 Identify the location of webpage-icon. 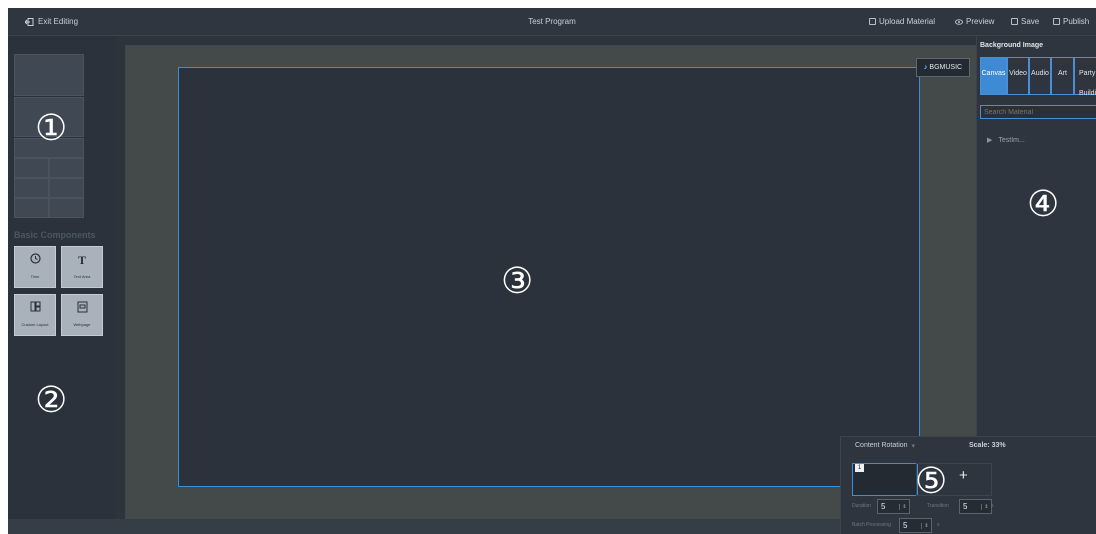
(82, 308).